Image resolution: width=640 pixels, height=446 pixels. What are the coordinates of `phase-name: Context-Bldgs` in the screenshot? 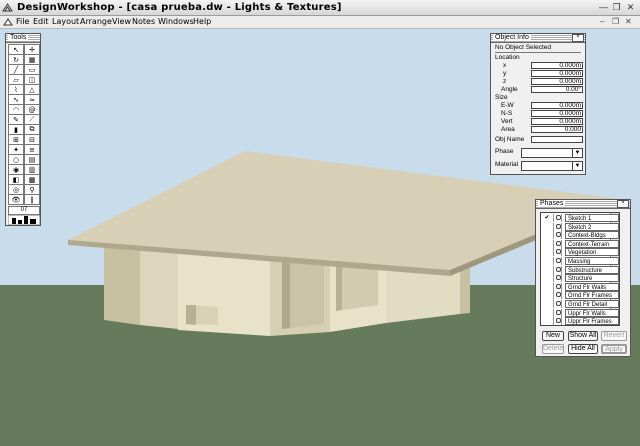 It's located at (592, 235).